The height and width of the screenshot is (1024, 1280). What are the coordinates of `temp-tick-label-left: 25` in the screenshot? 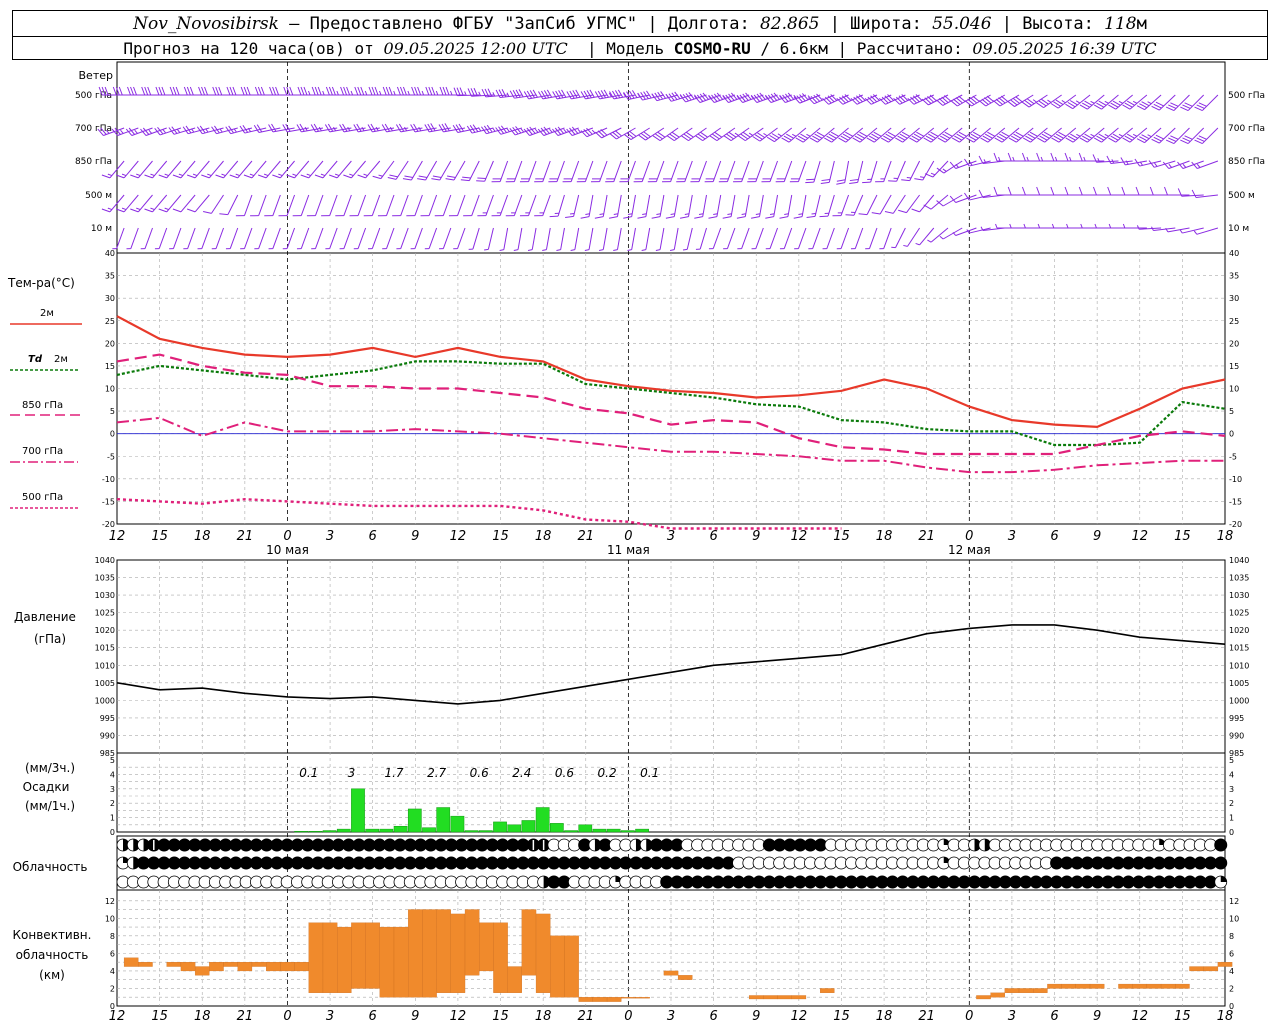 It's located at (110, 321).